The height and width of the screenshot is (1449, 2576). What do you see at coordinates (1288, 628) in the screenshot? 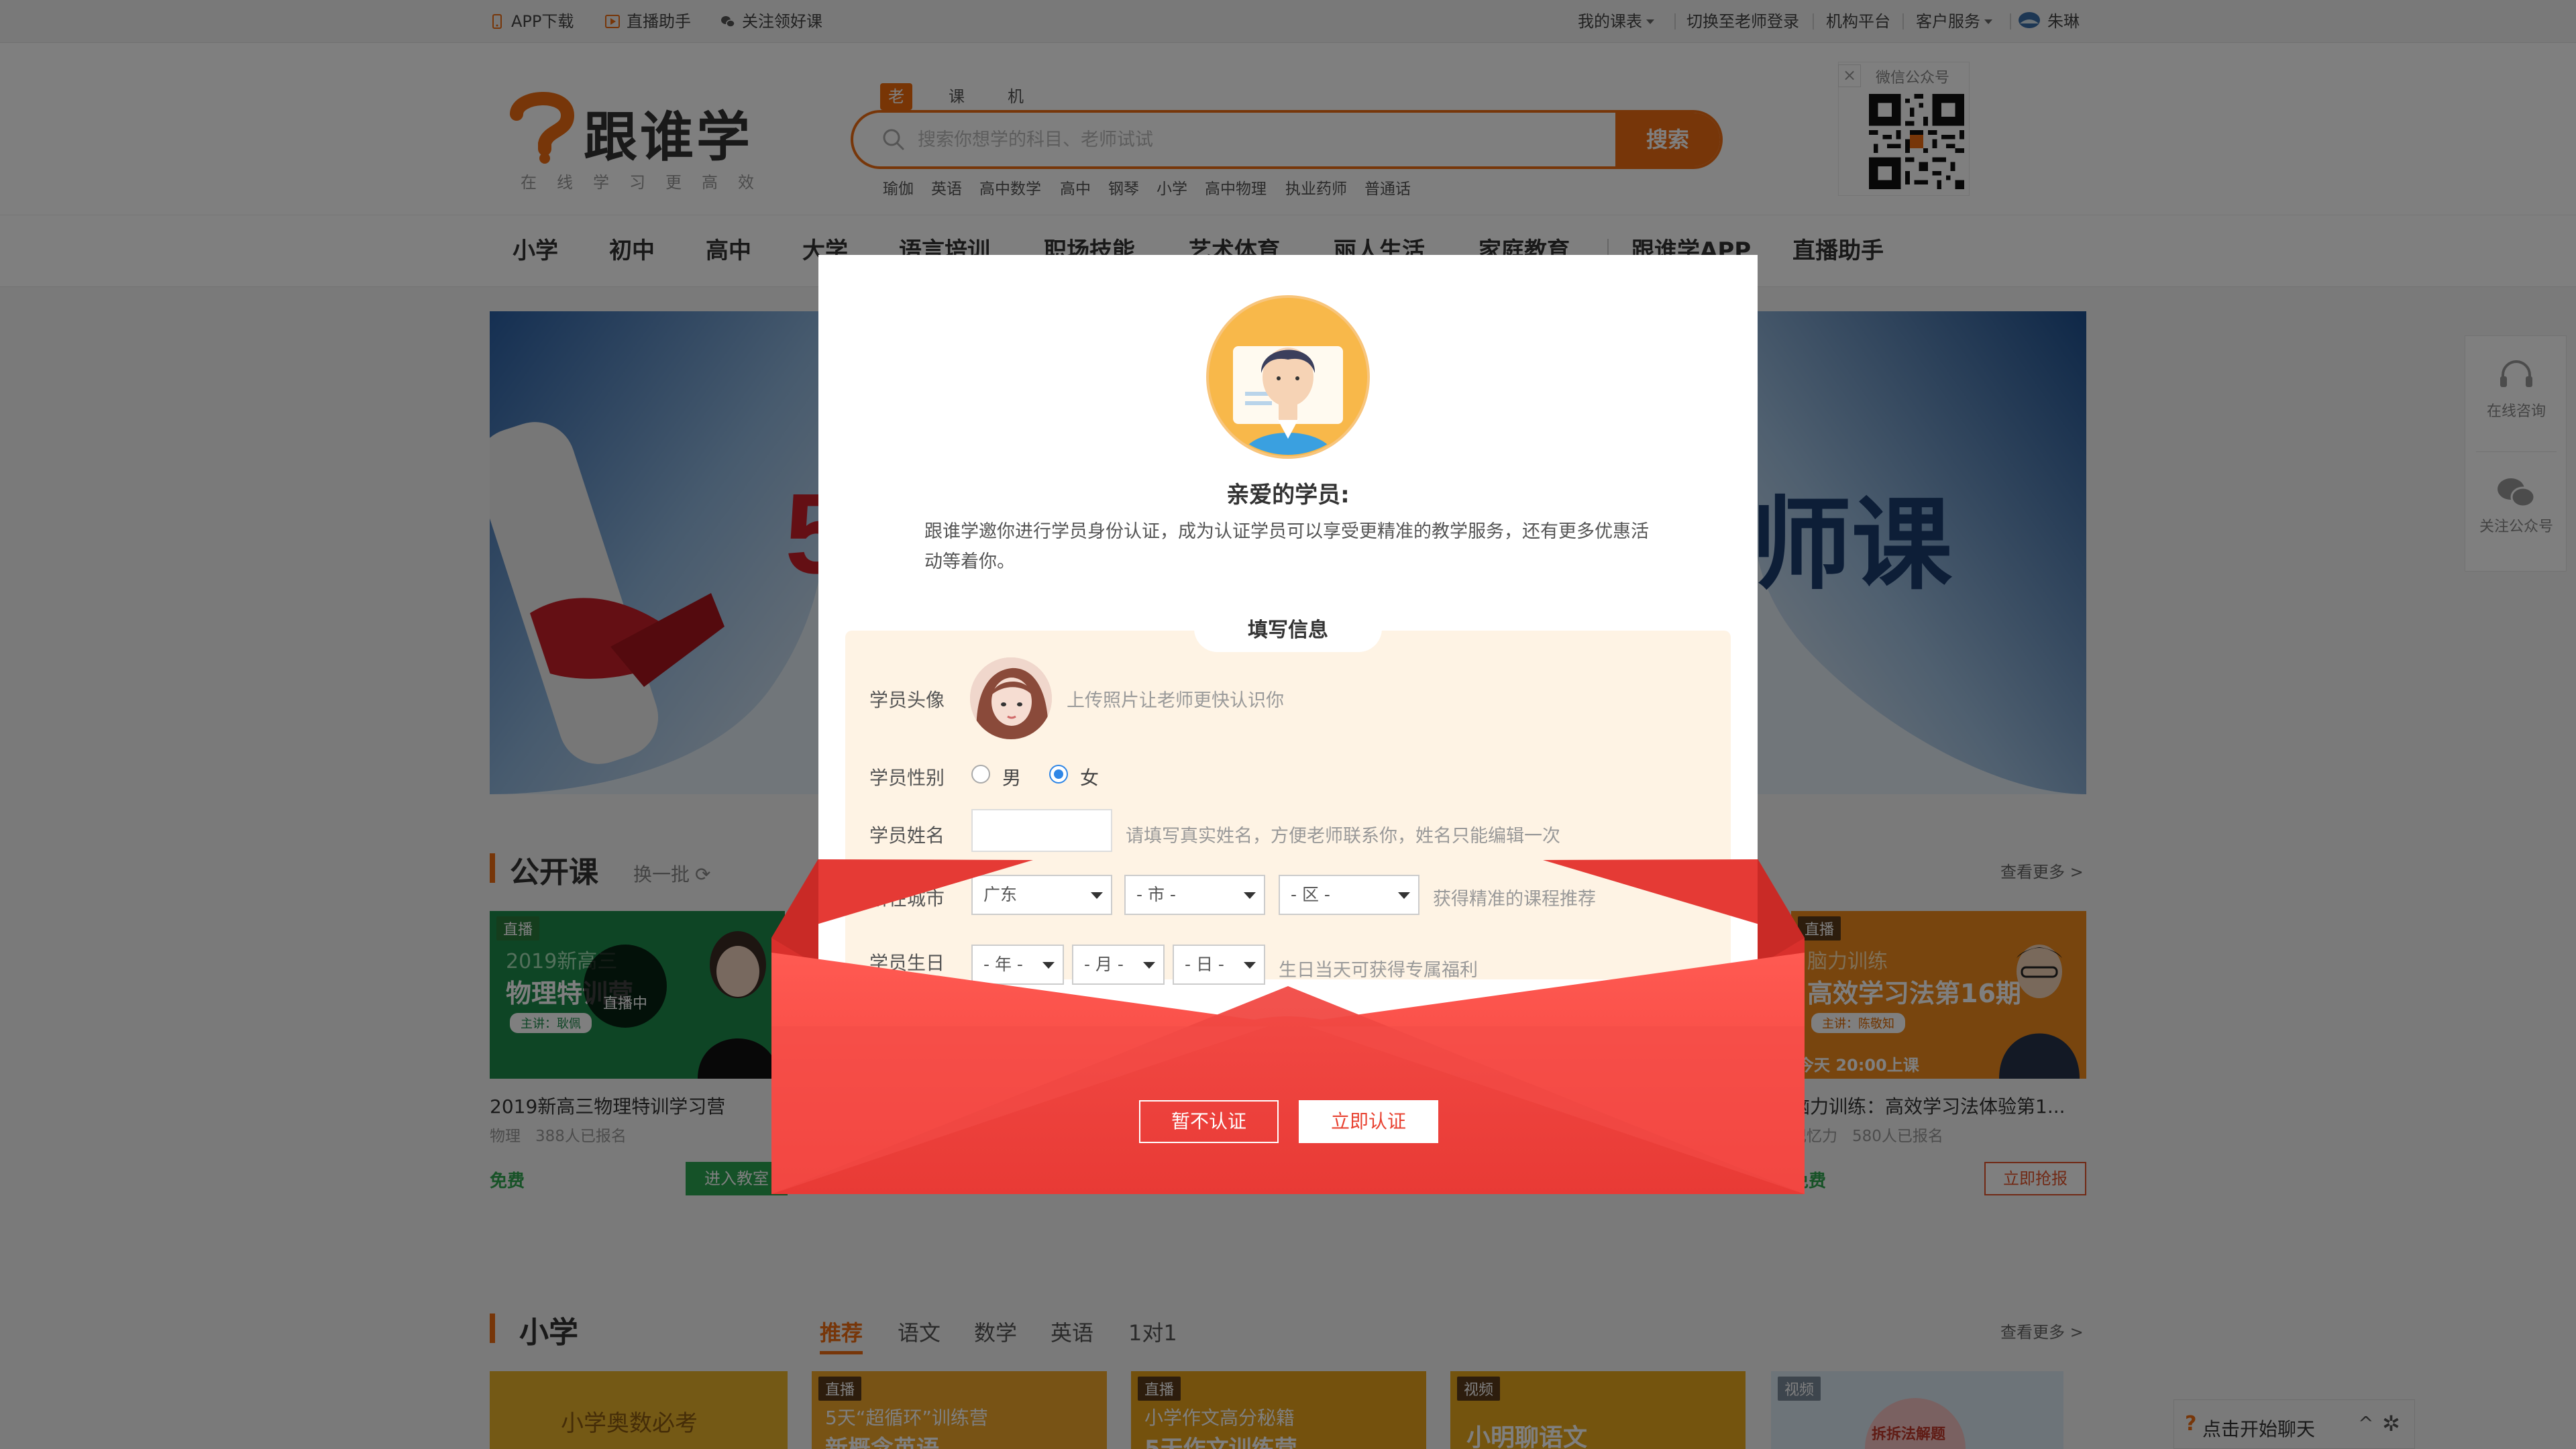
I see `form-title: 填写信息` at bounding box center [1288, 628].